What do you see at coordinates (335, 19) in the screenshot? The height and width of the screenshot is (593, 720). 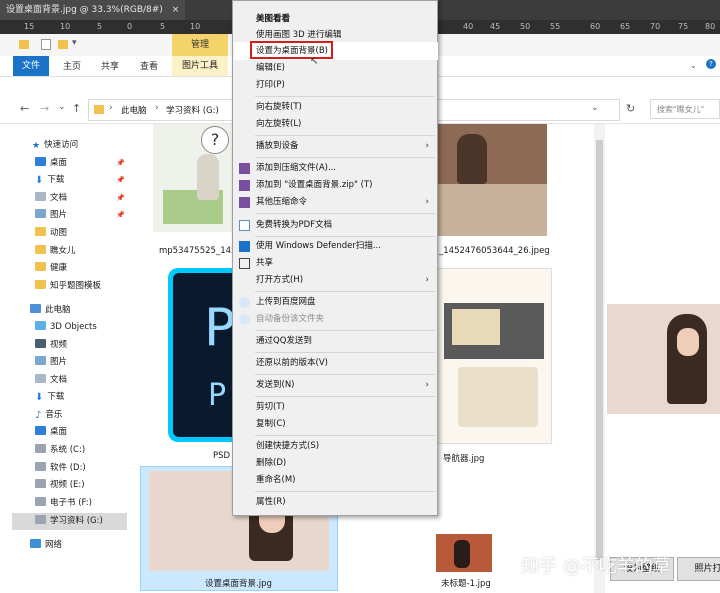 I see `menu-item-meitu-viewer: 美图看看` at bounding box center [335, 19].